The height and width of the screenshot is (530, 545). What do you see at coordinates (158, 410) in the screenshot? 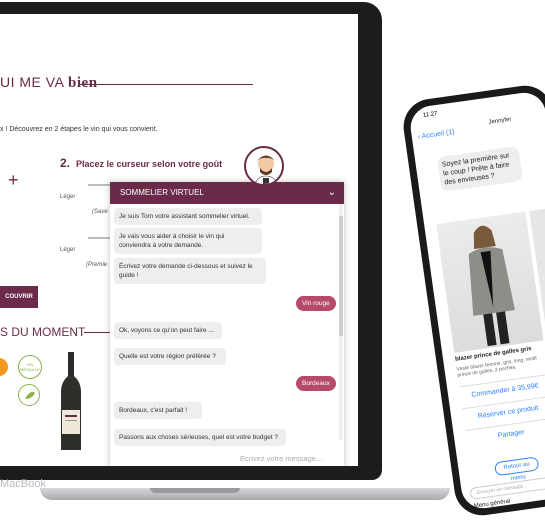
I see `chat-message-bot: Bordeaux, c'est parfait !` at bounding box center [158, 410].